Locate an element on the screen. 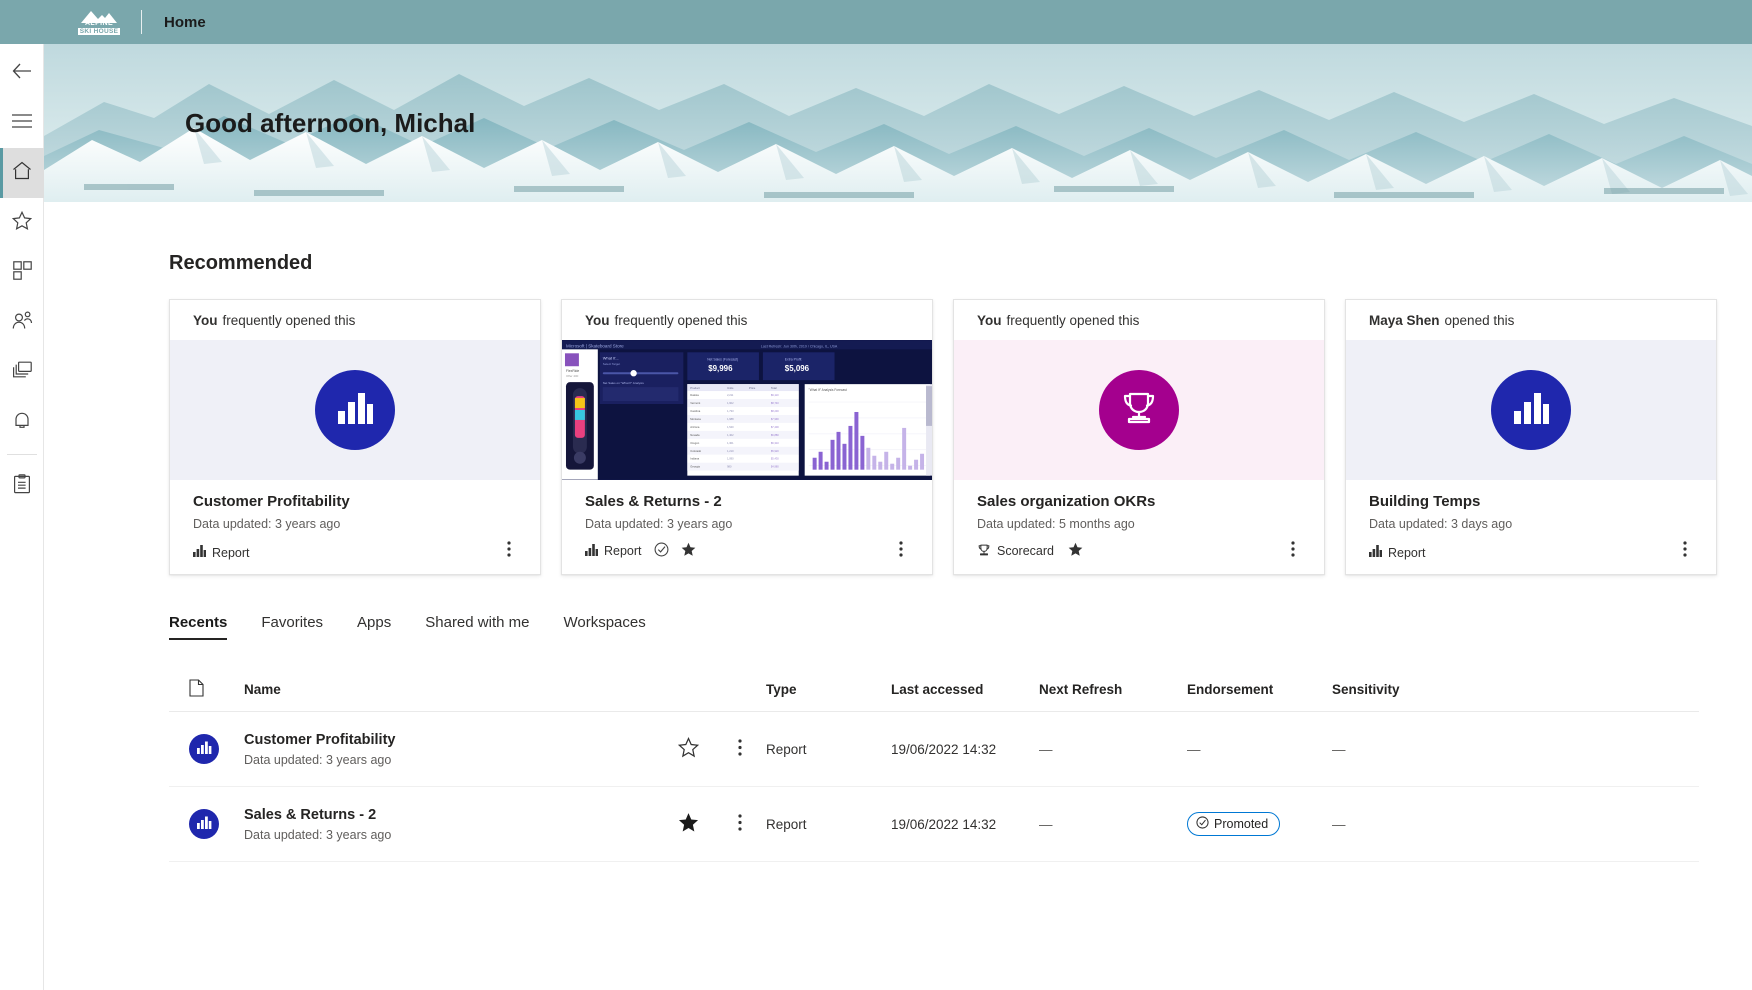 The height and width of the screenshot is (990, 1752). sidebar-item-onelake is located at coordinates (22, 323).